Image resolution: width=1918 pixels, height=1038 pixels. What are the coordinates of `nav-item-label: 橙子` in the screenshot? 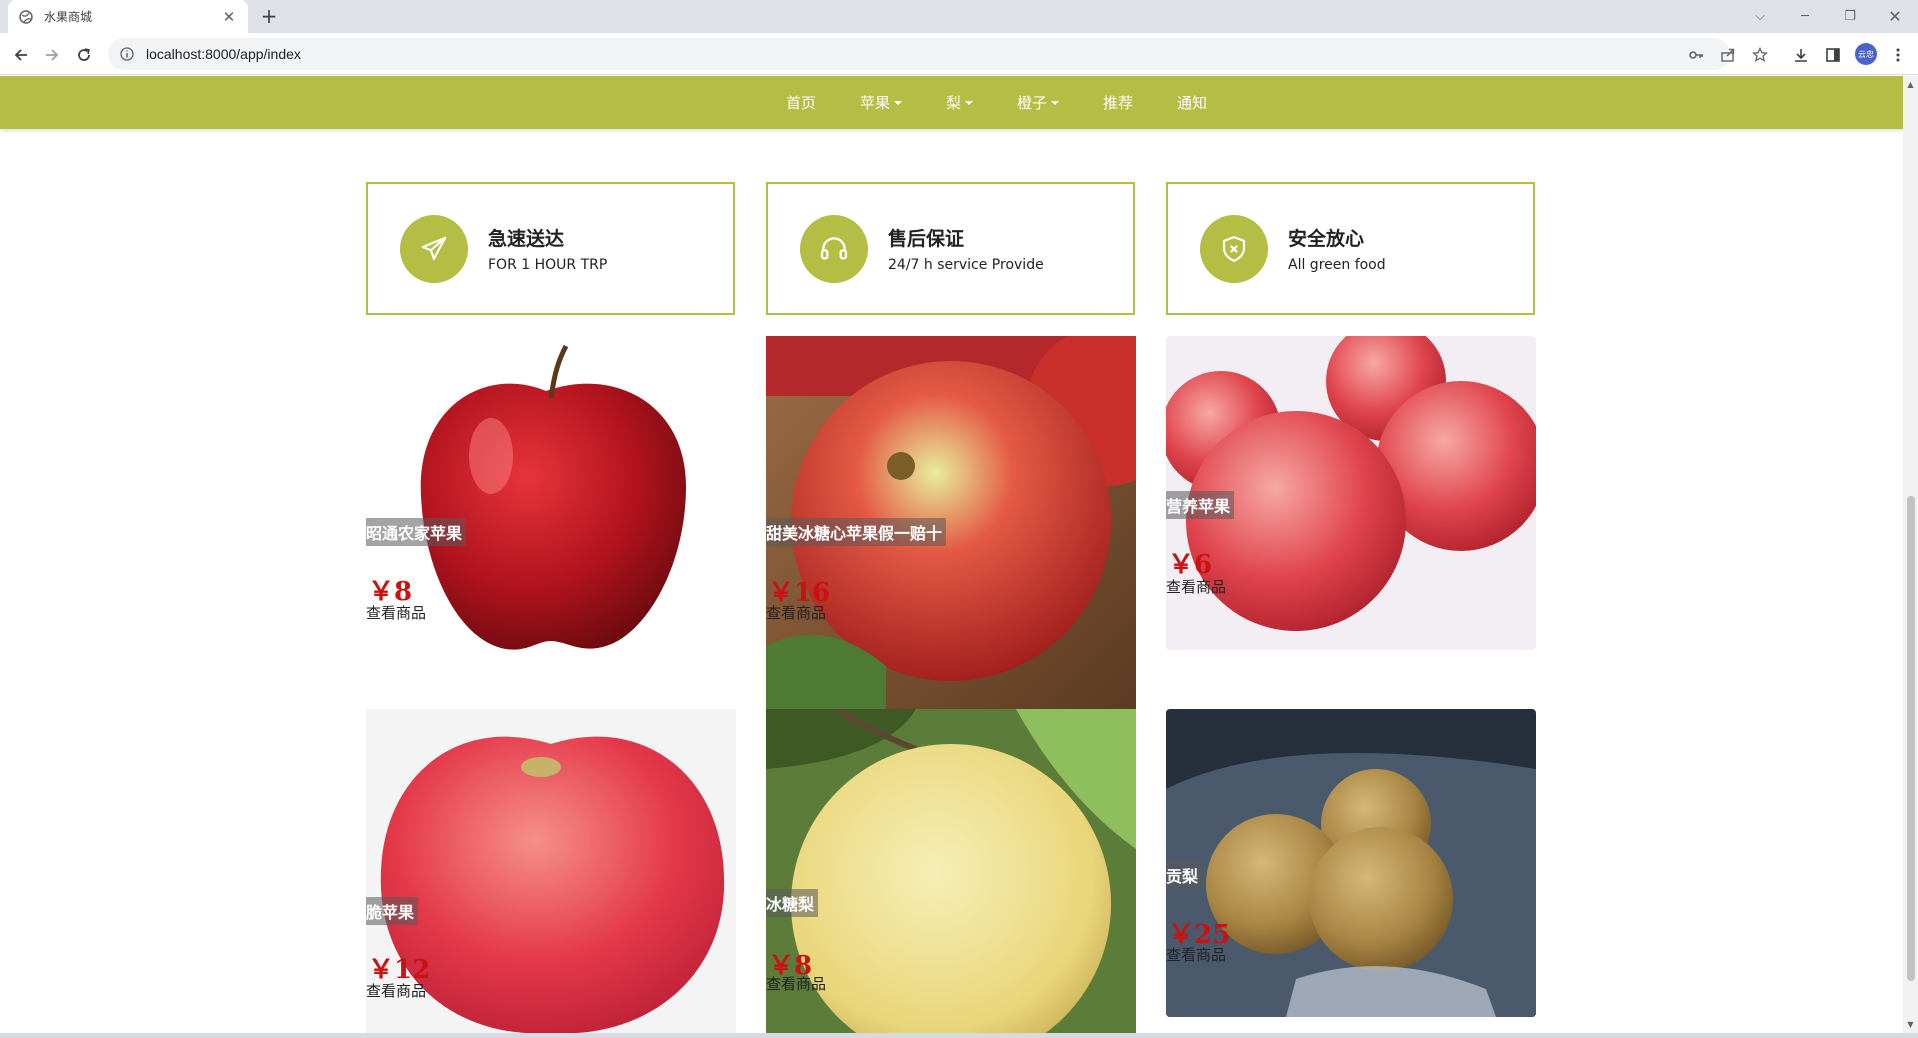 It's located at (1032, 103).